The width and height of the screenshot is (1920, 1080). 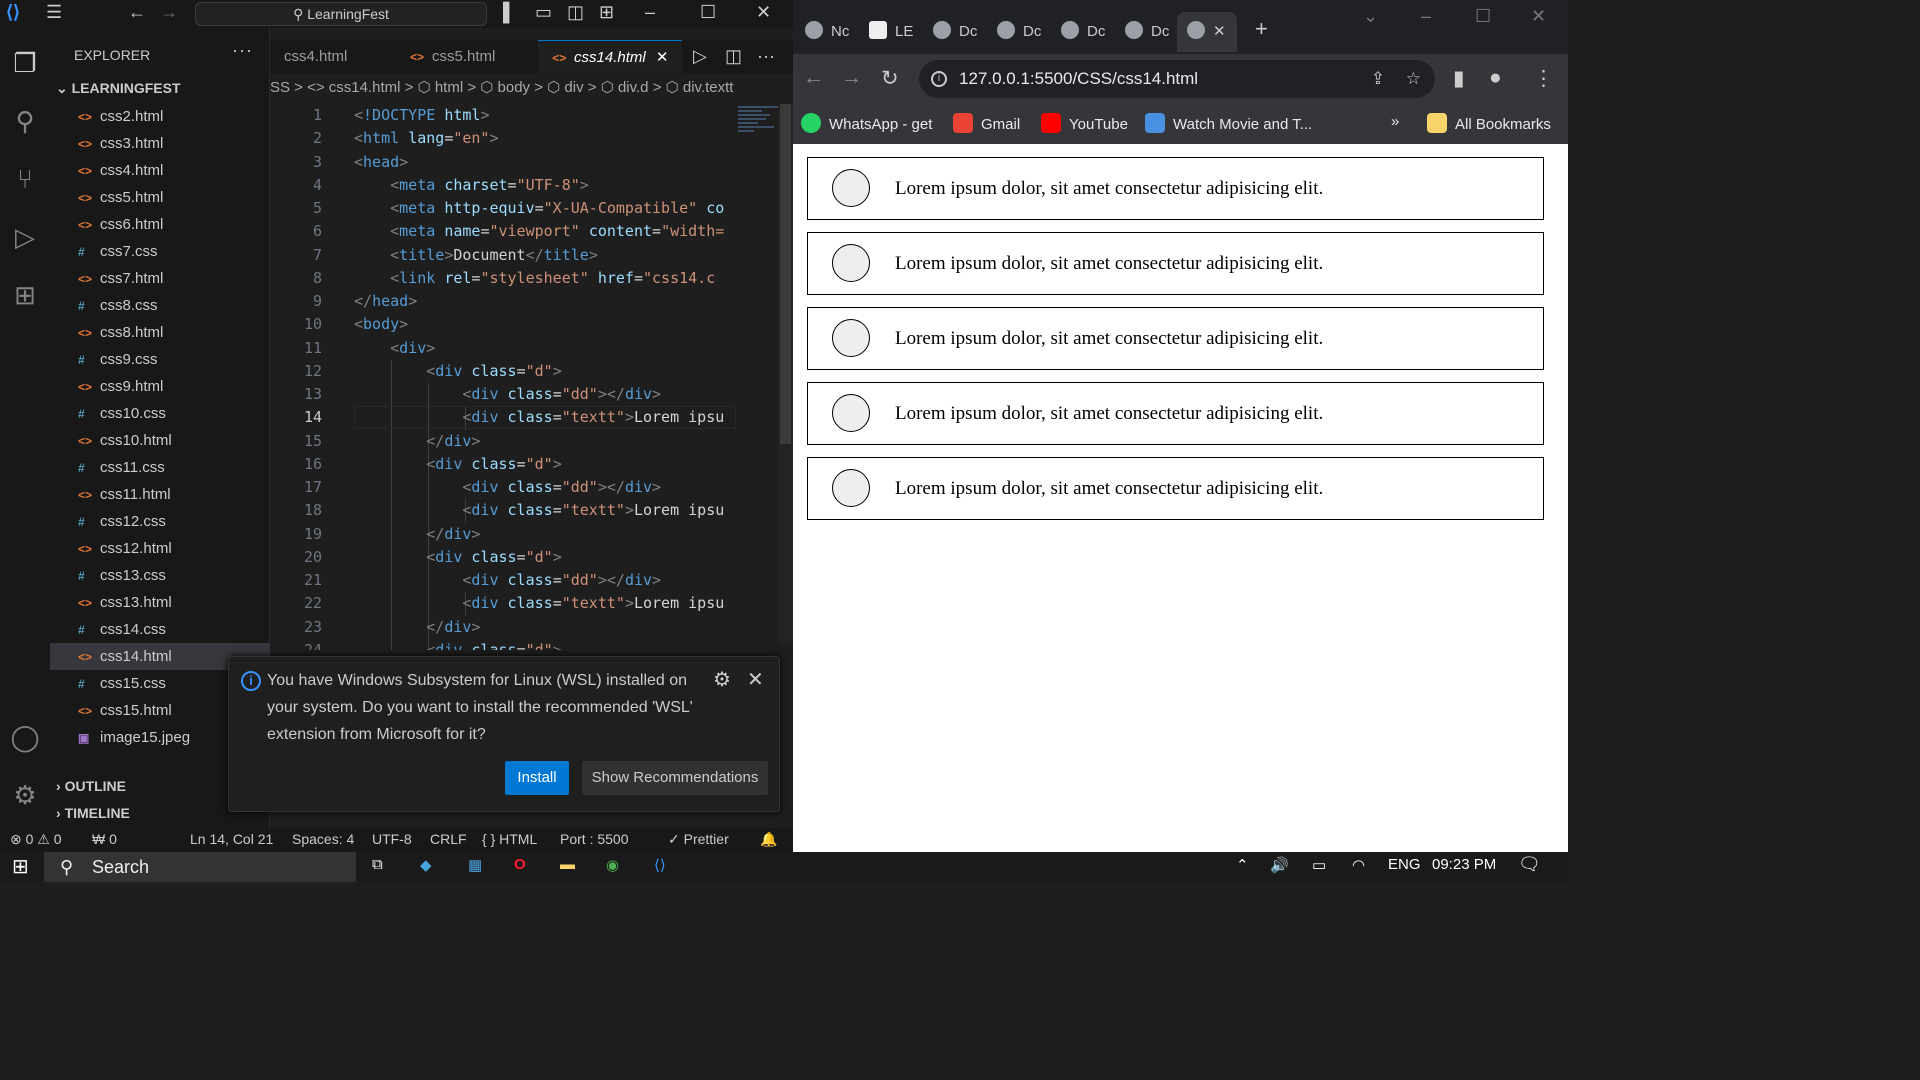 What do you see at coordinates (448, 839) in the screenshot?
I see `eol-status: CRLF` at bounding box center [448, 839].